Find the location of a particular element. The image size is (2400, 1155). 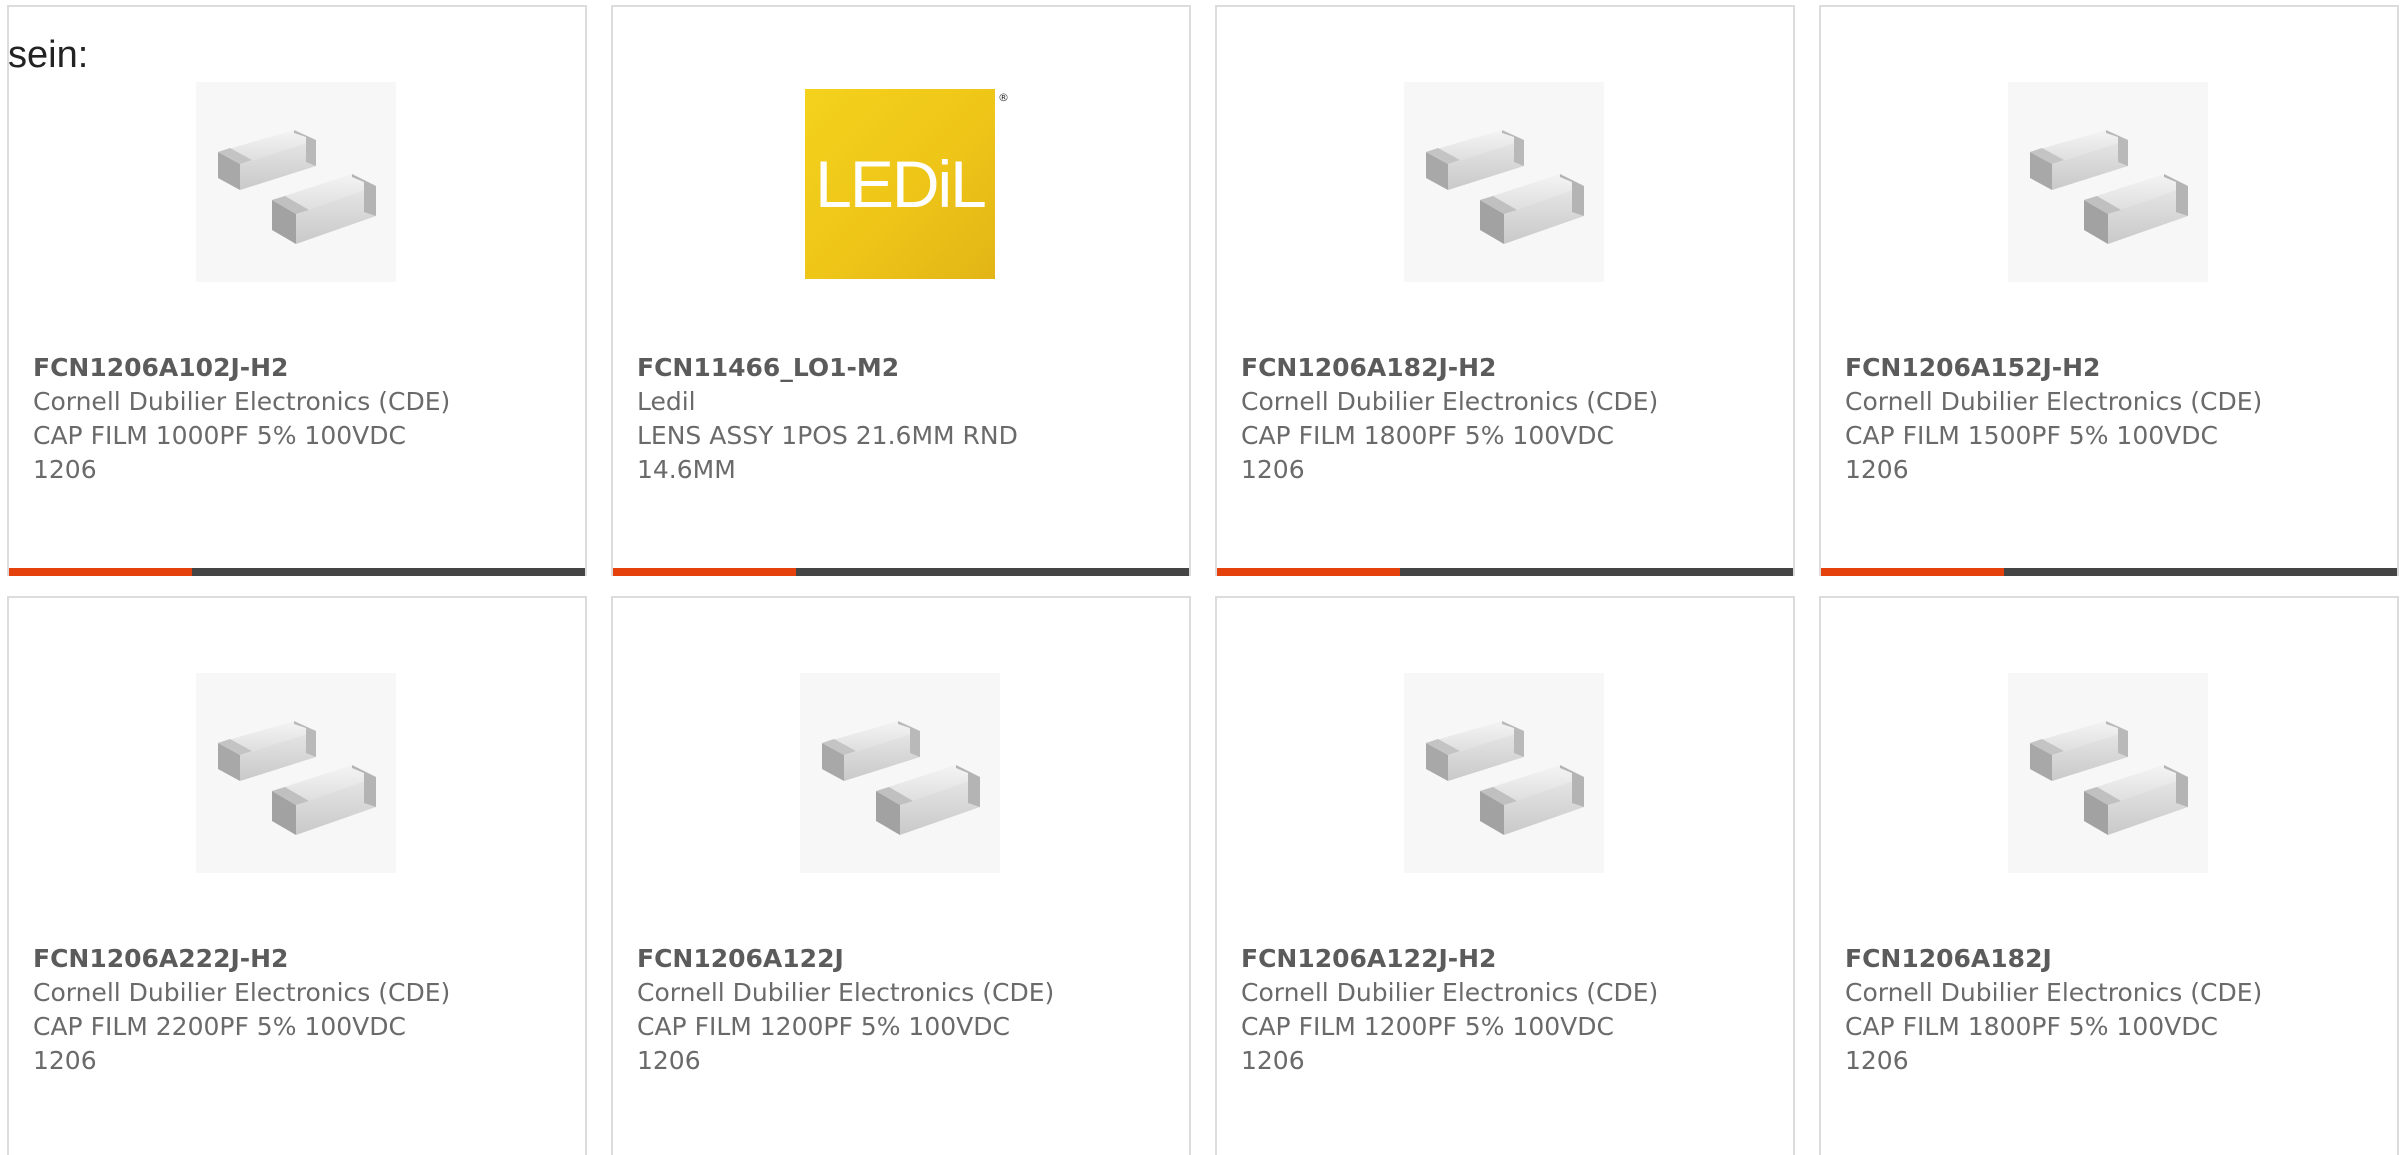

description-line-1: LENS ASSY 1POS 21.6MM RND is located at coordinates (827, 435).